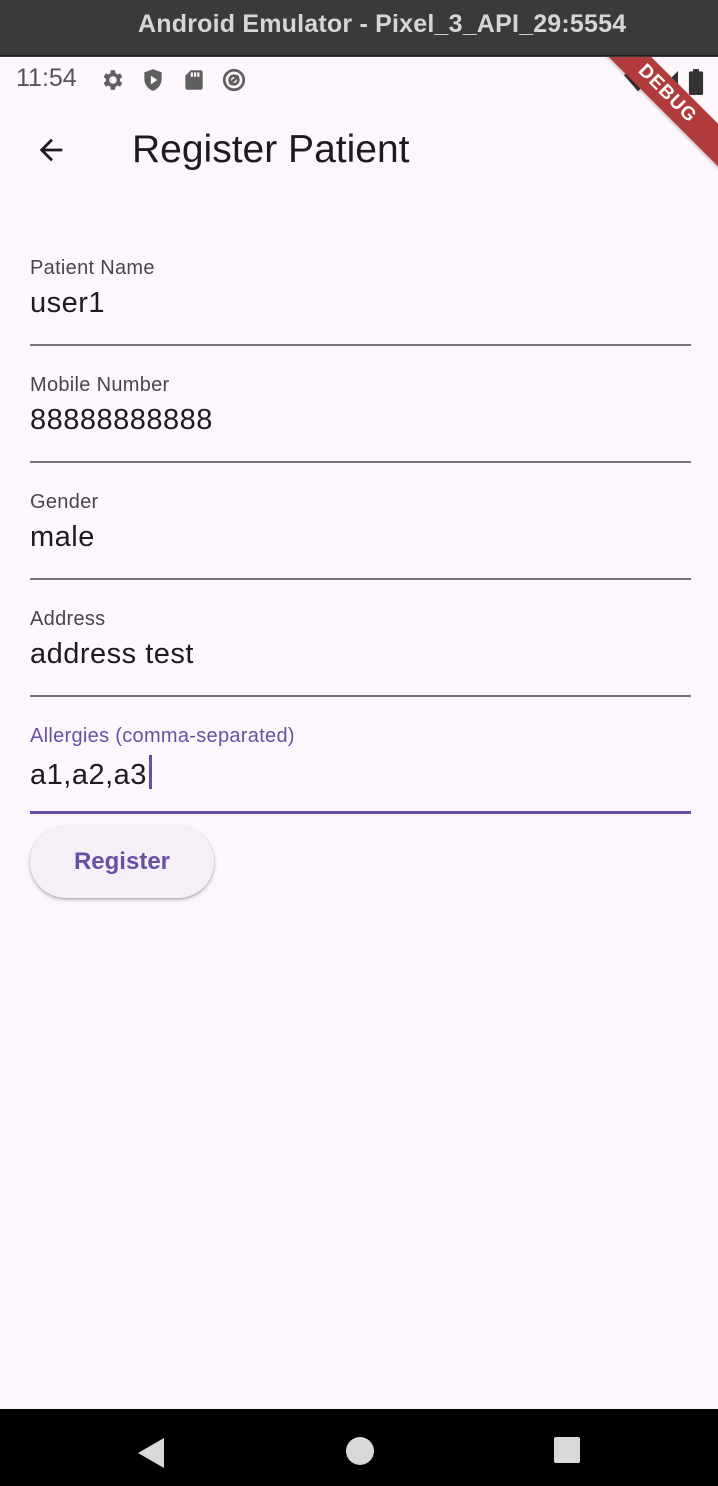 The image size is (718, 1486). Describe the element at coordinates (68, 619) in the screenshot. I see `field-label: Address` at that location.